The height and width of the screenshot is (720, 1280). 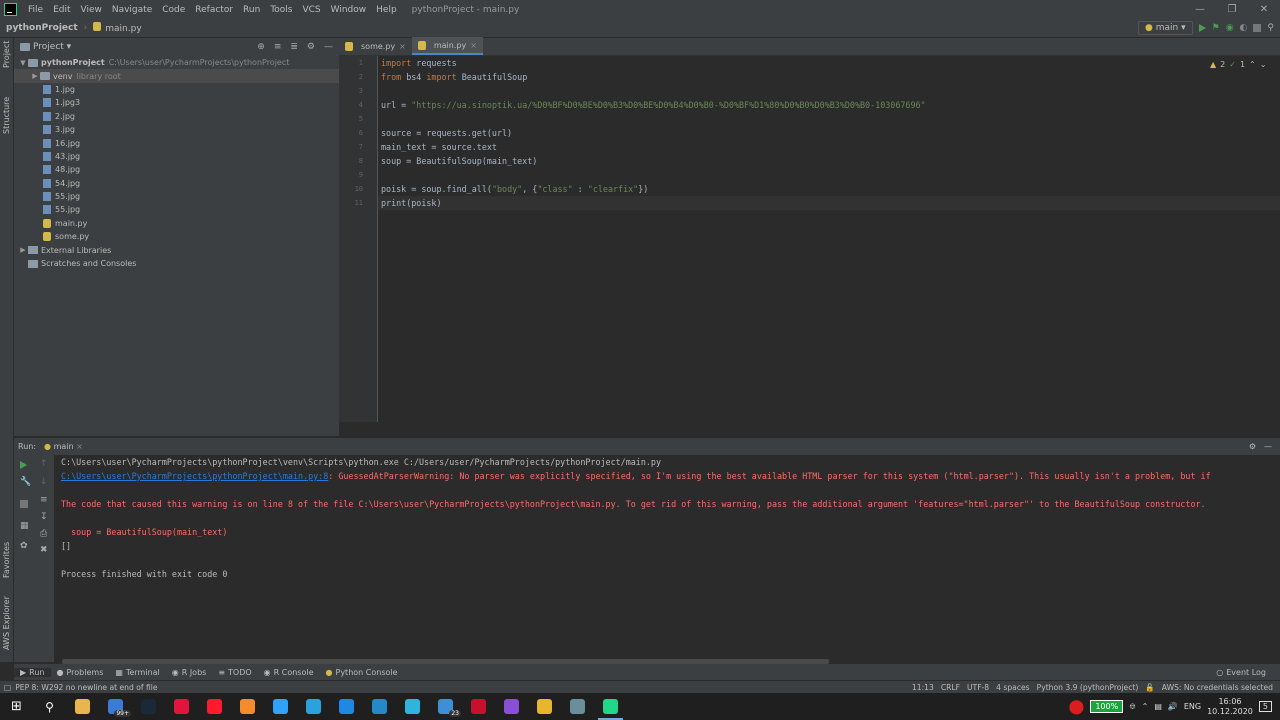 What do you see at coordinates (1192, 706) in the screenshot?
I see `language-indicator: ENG` at bounding box center [1192, 706].